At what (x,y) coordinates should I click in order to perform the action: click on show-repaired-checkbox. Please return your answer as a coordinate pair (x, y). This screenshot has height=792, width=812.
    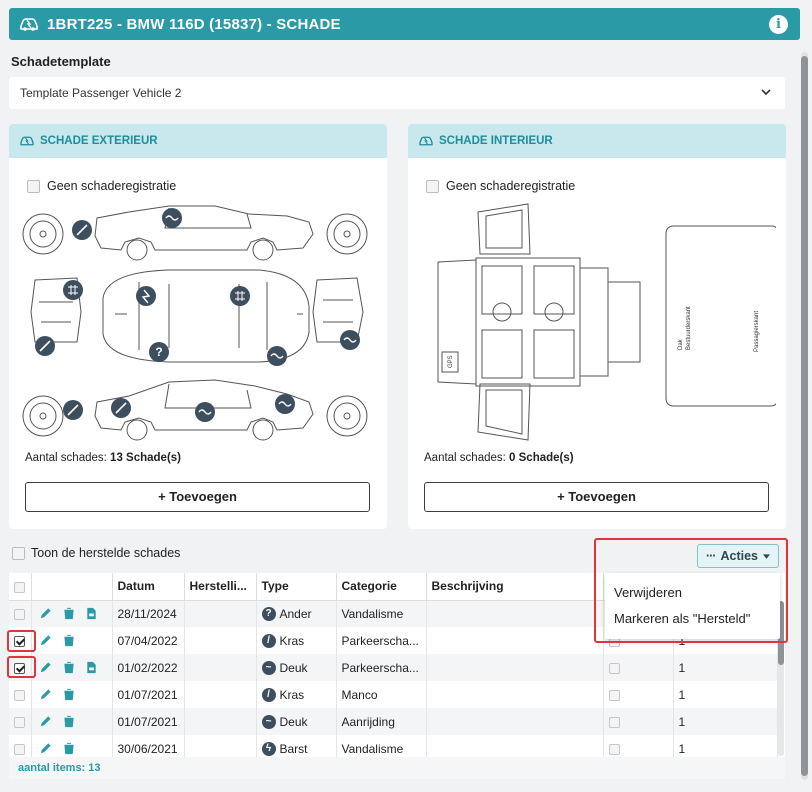
    Looking at the image, I should click on (18, 553).